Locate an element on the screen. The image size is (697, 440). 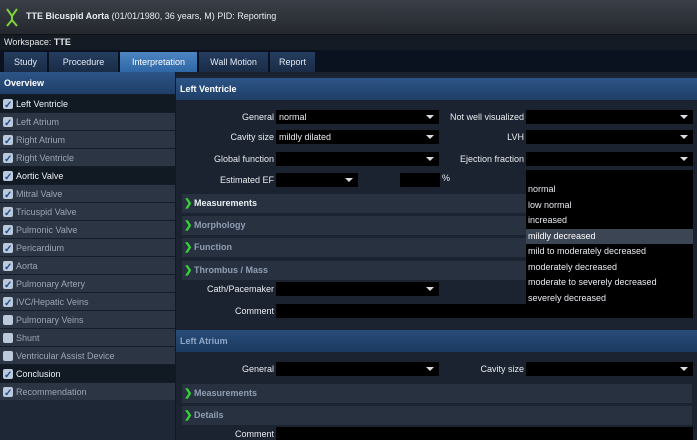
app-logo-icon is located at coordinates (12, 17).